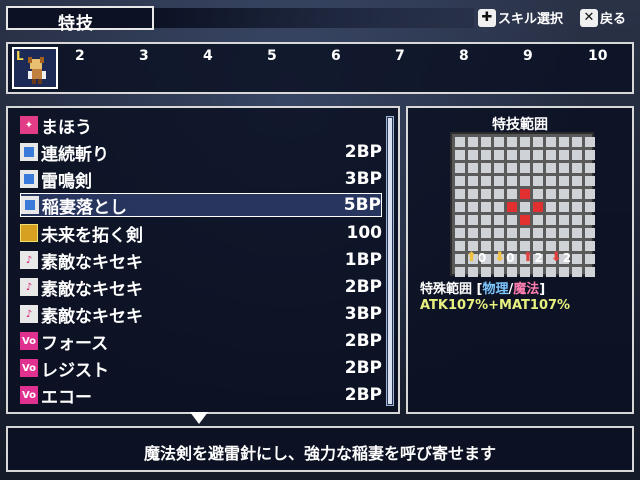 The height and width of the screenshot is (480, 640). What do you see at coordinates (29, 314) in the screenshot?
I see `note-icon: ♪` at bounding box center [29, 314].